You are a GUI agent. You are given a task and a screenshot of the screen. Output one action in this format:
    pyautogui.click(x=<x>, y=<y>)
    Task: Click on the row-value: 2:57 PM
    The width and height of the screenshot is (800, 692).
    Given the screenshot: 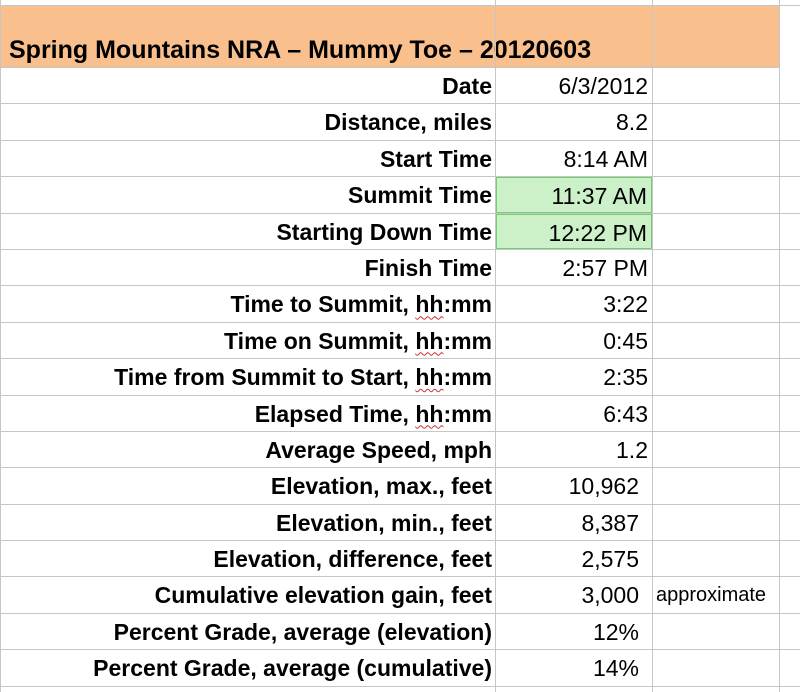 What is the action you would take?
    pyautogui.click(x=574, y=267)
    